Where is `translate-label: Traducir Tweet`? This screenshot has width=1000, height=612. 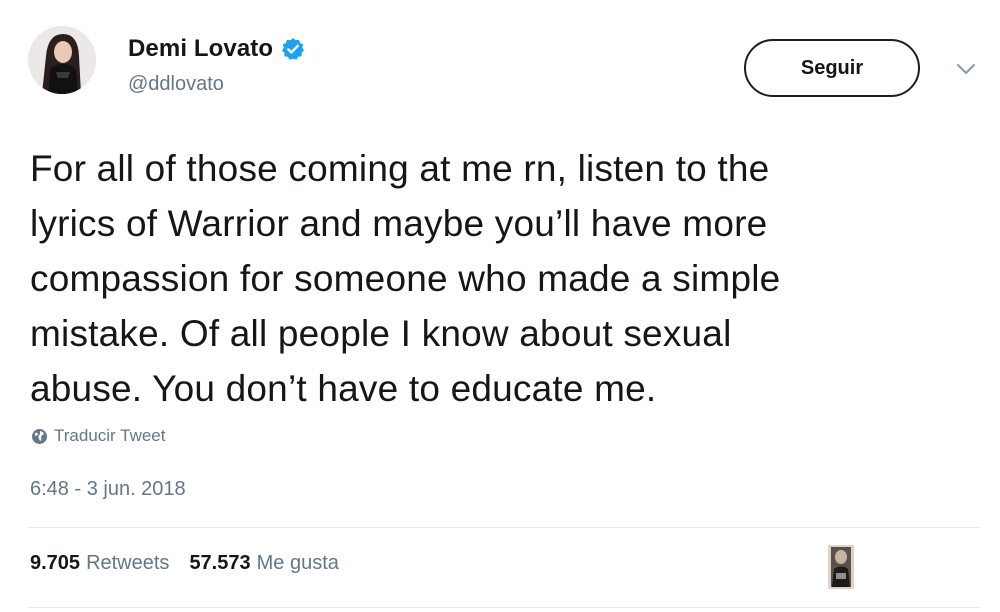 translate-label: Traducir Tweet is located at coordinates (110, 435).